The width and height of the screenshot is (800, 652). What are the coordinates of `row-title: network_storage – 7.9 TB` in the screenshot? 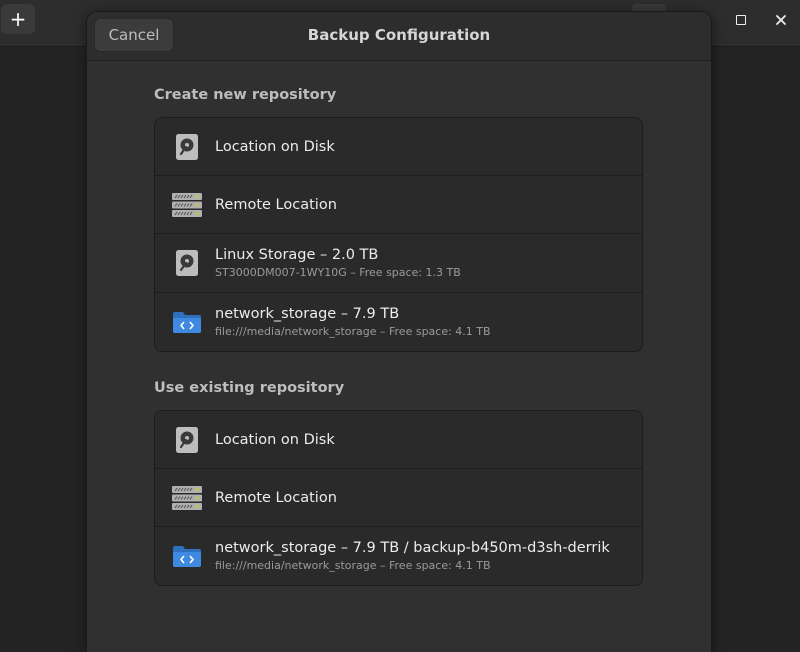 It's located at (307, 314).